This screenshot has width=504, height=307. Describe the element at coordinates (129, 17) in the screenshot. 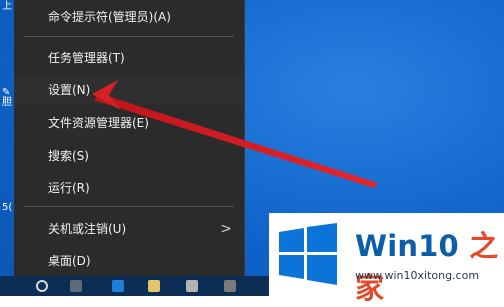

I see `menu-item-cmd-admin: 命令提示符(管理员)(A)` at that location.